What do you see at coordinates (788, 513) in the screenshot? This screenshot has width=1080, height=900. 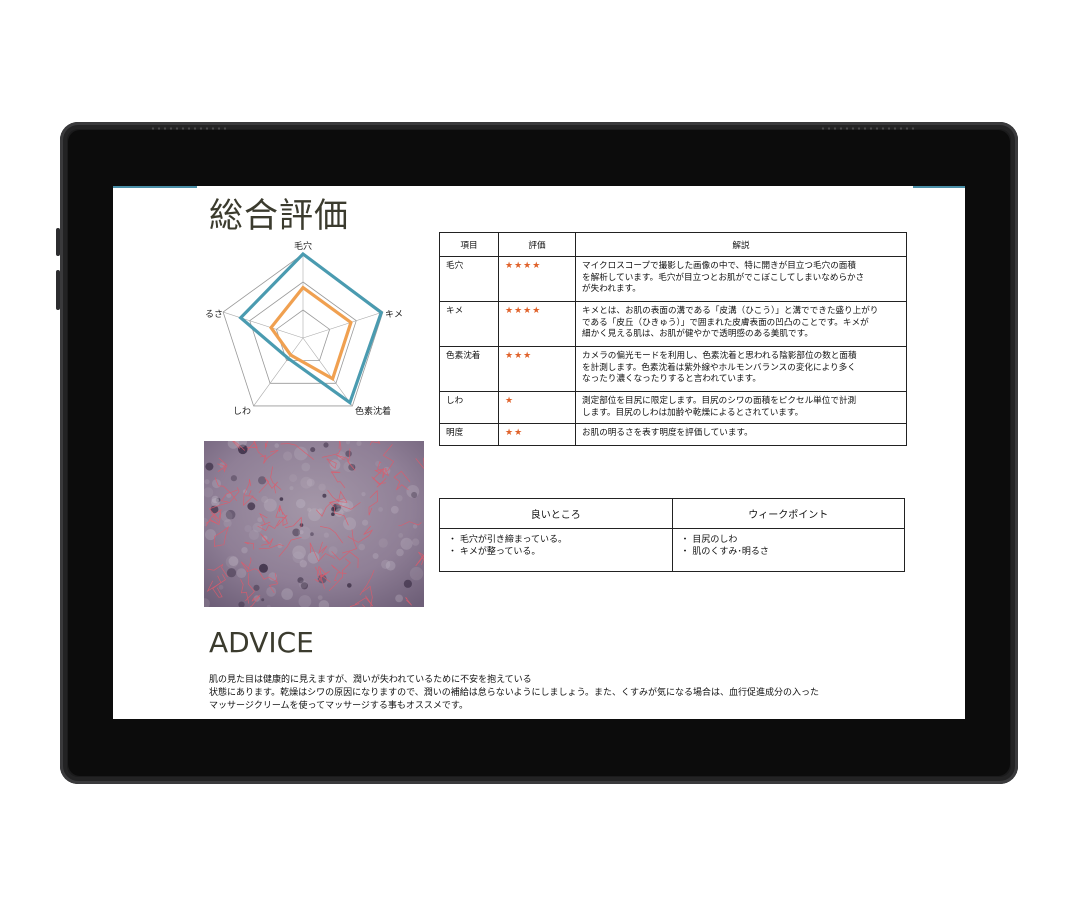 I see `weak-points-header: ウィークポイント` at bounding box center [788, 513].